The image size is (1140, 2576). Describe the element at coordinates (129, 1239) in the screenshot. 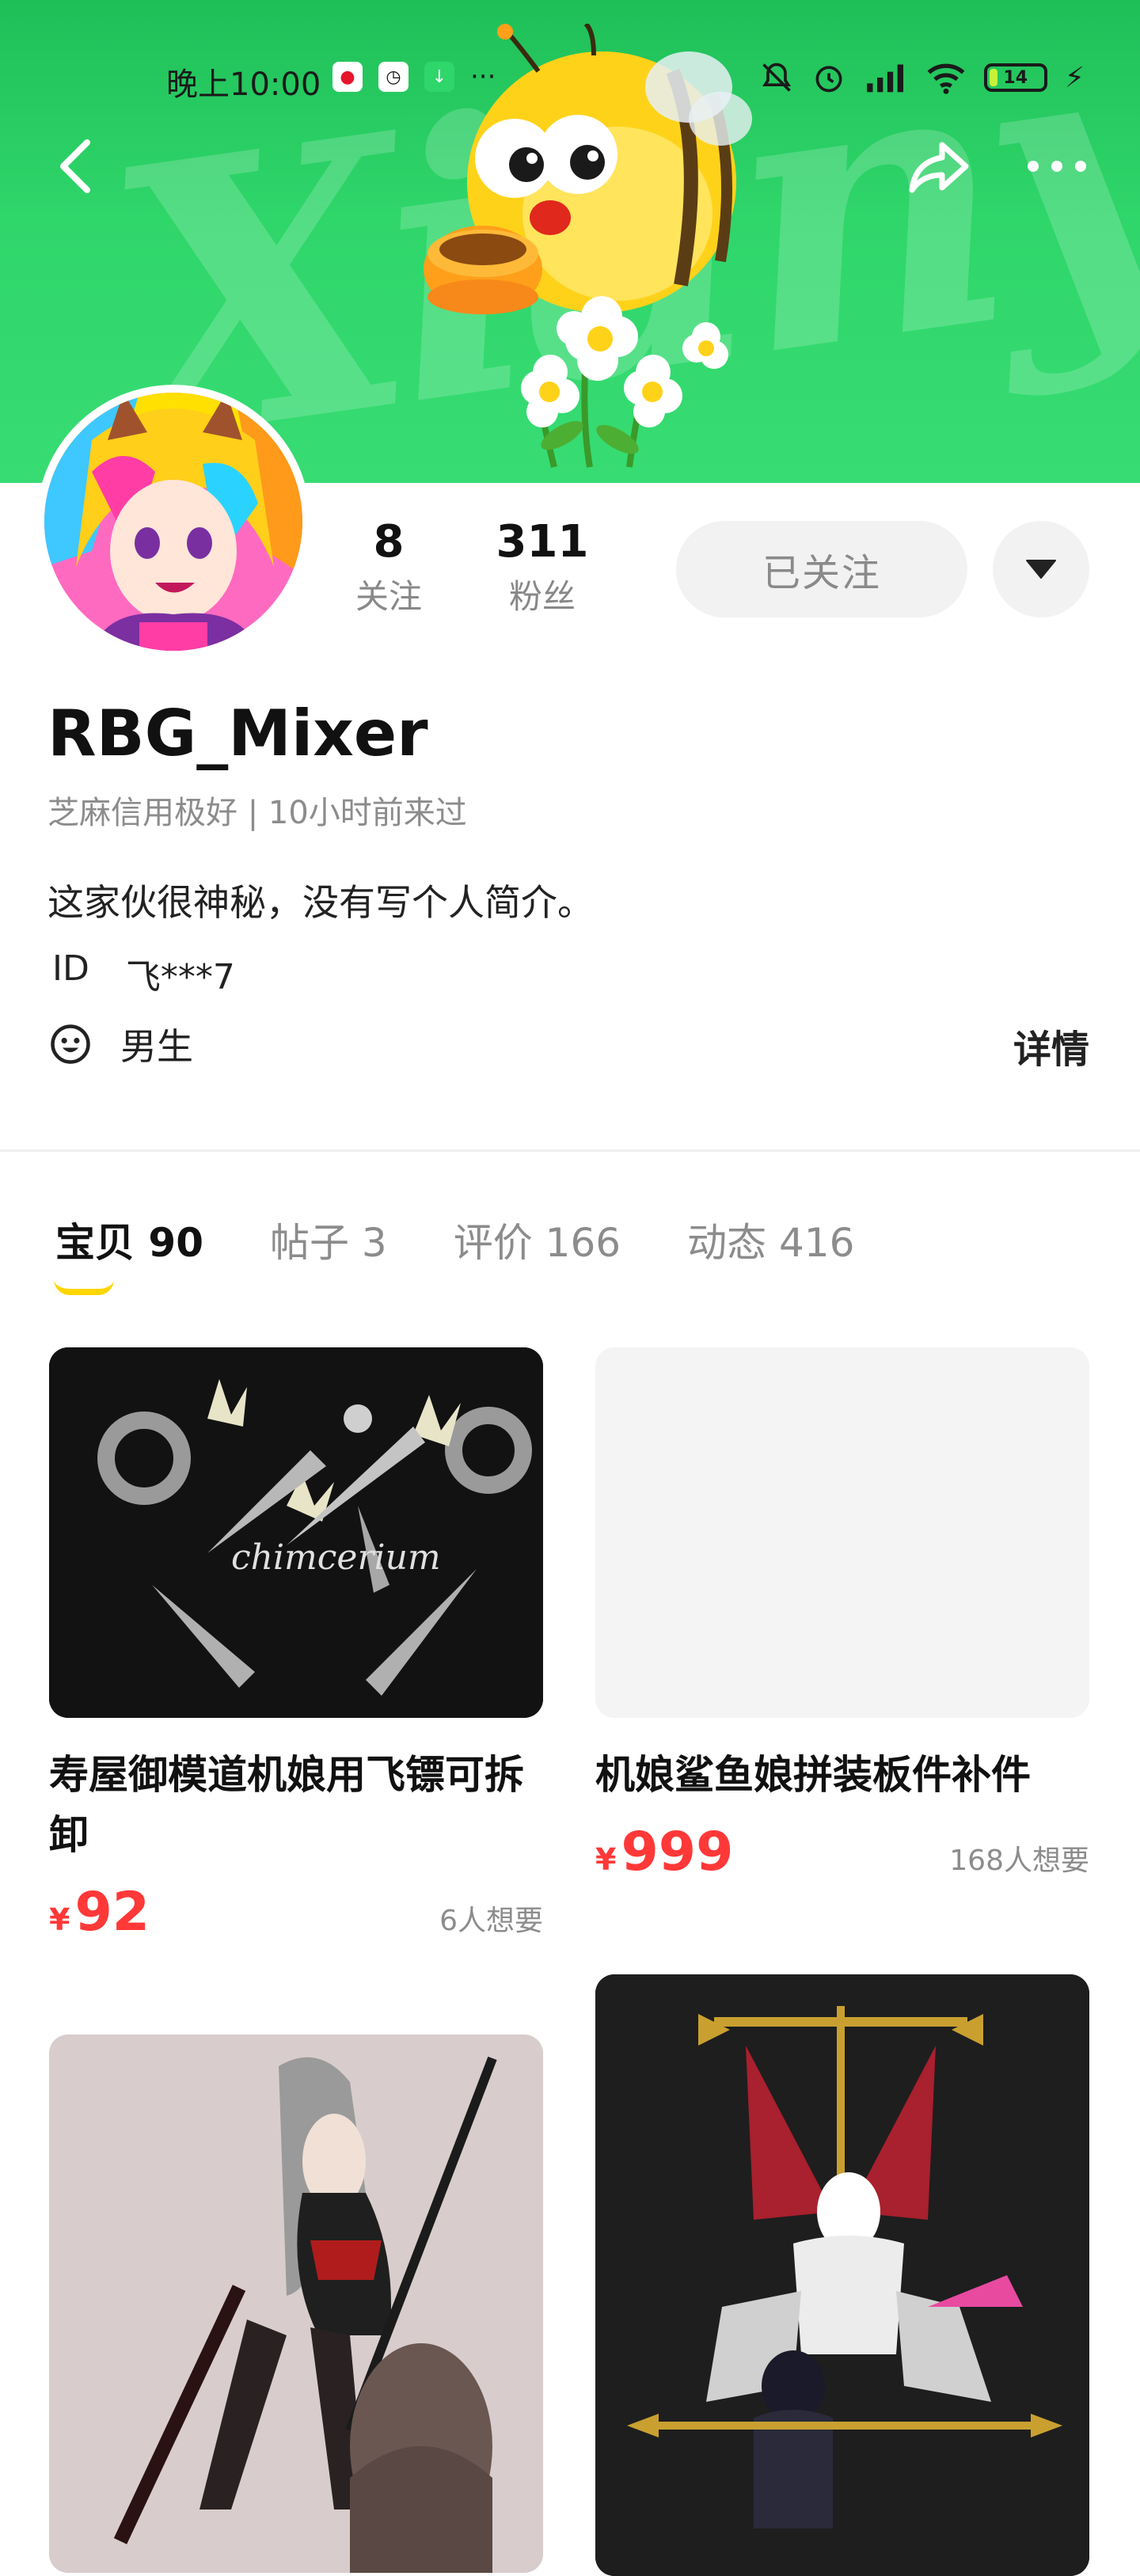

I see `tab-items: 宝贝 90` at that location.